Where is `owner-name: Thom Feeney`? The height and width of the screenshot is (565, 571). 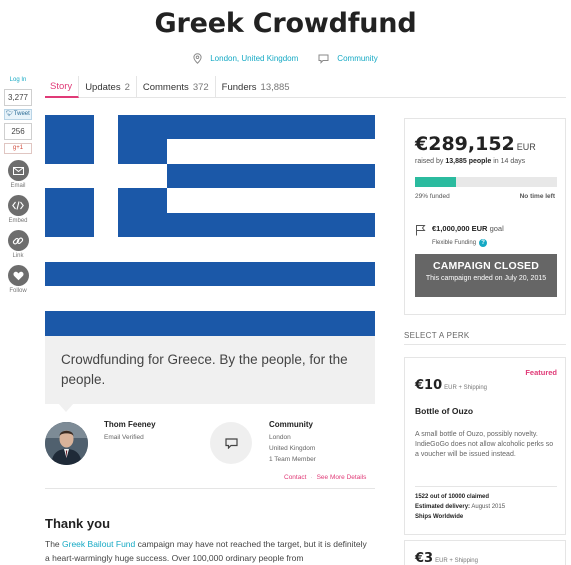
owner-name: Thom Feeney is located at coordinates (130, 424).